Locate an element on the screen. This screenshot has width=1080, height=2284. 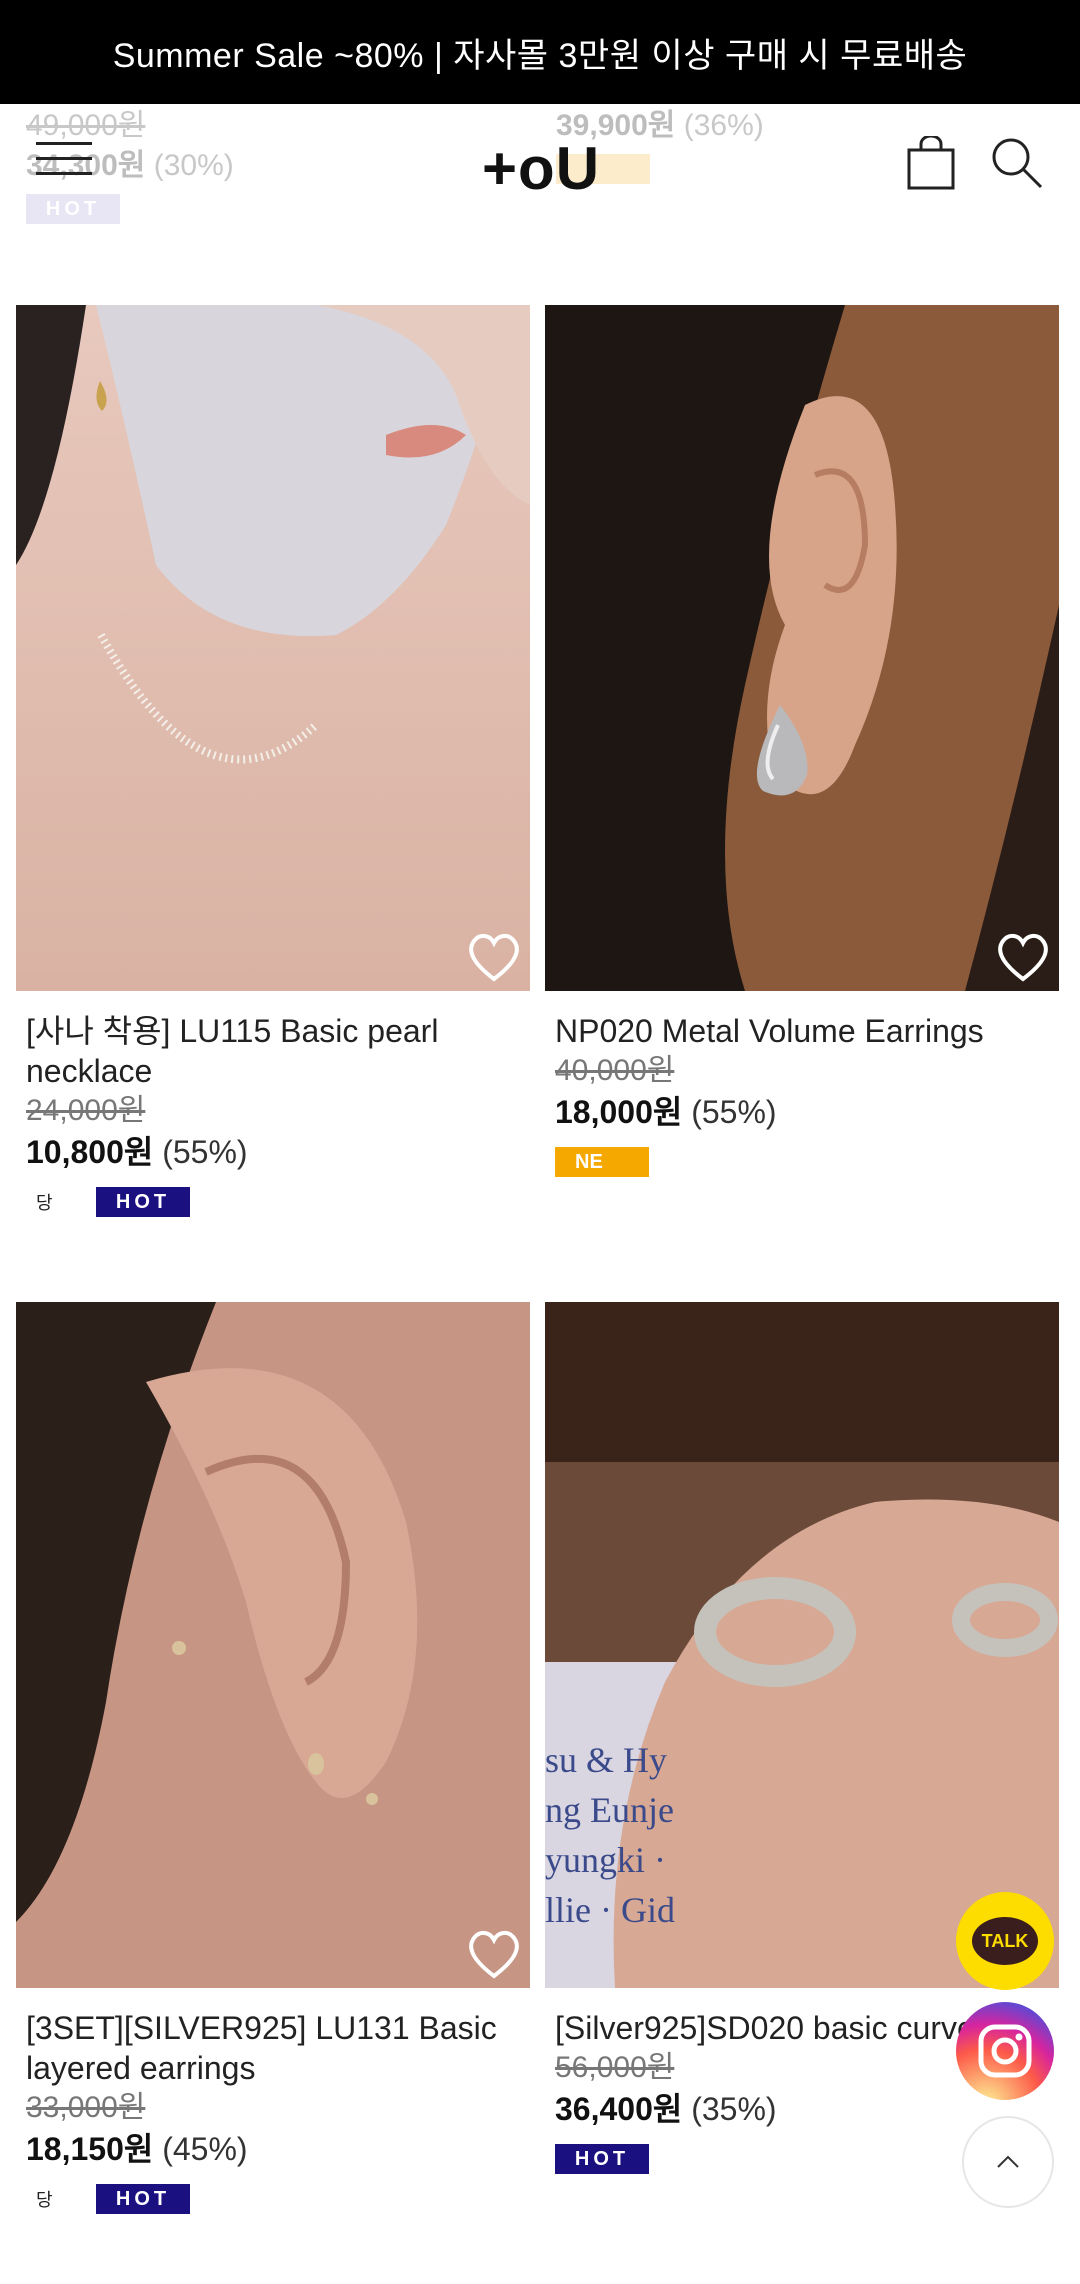
product-image-metal-earrings is located at coordinates (802, 648).